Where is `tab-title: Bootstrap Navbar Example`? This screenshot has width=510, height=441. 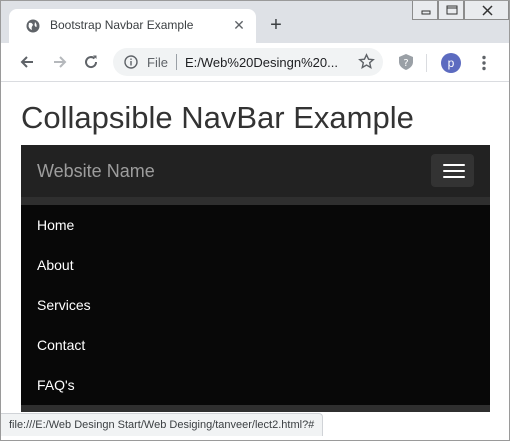 tab-title: Bootstrap Navbar Example is located at coordinates (122, 25).